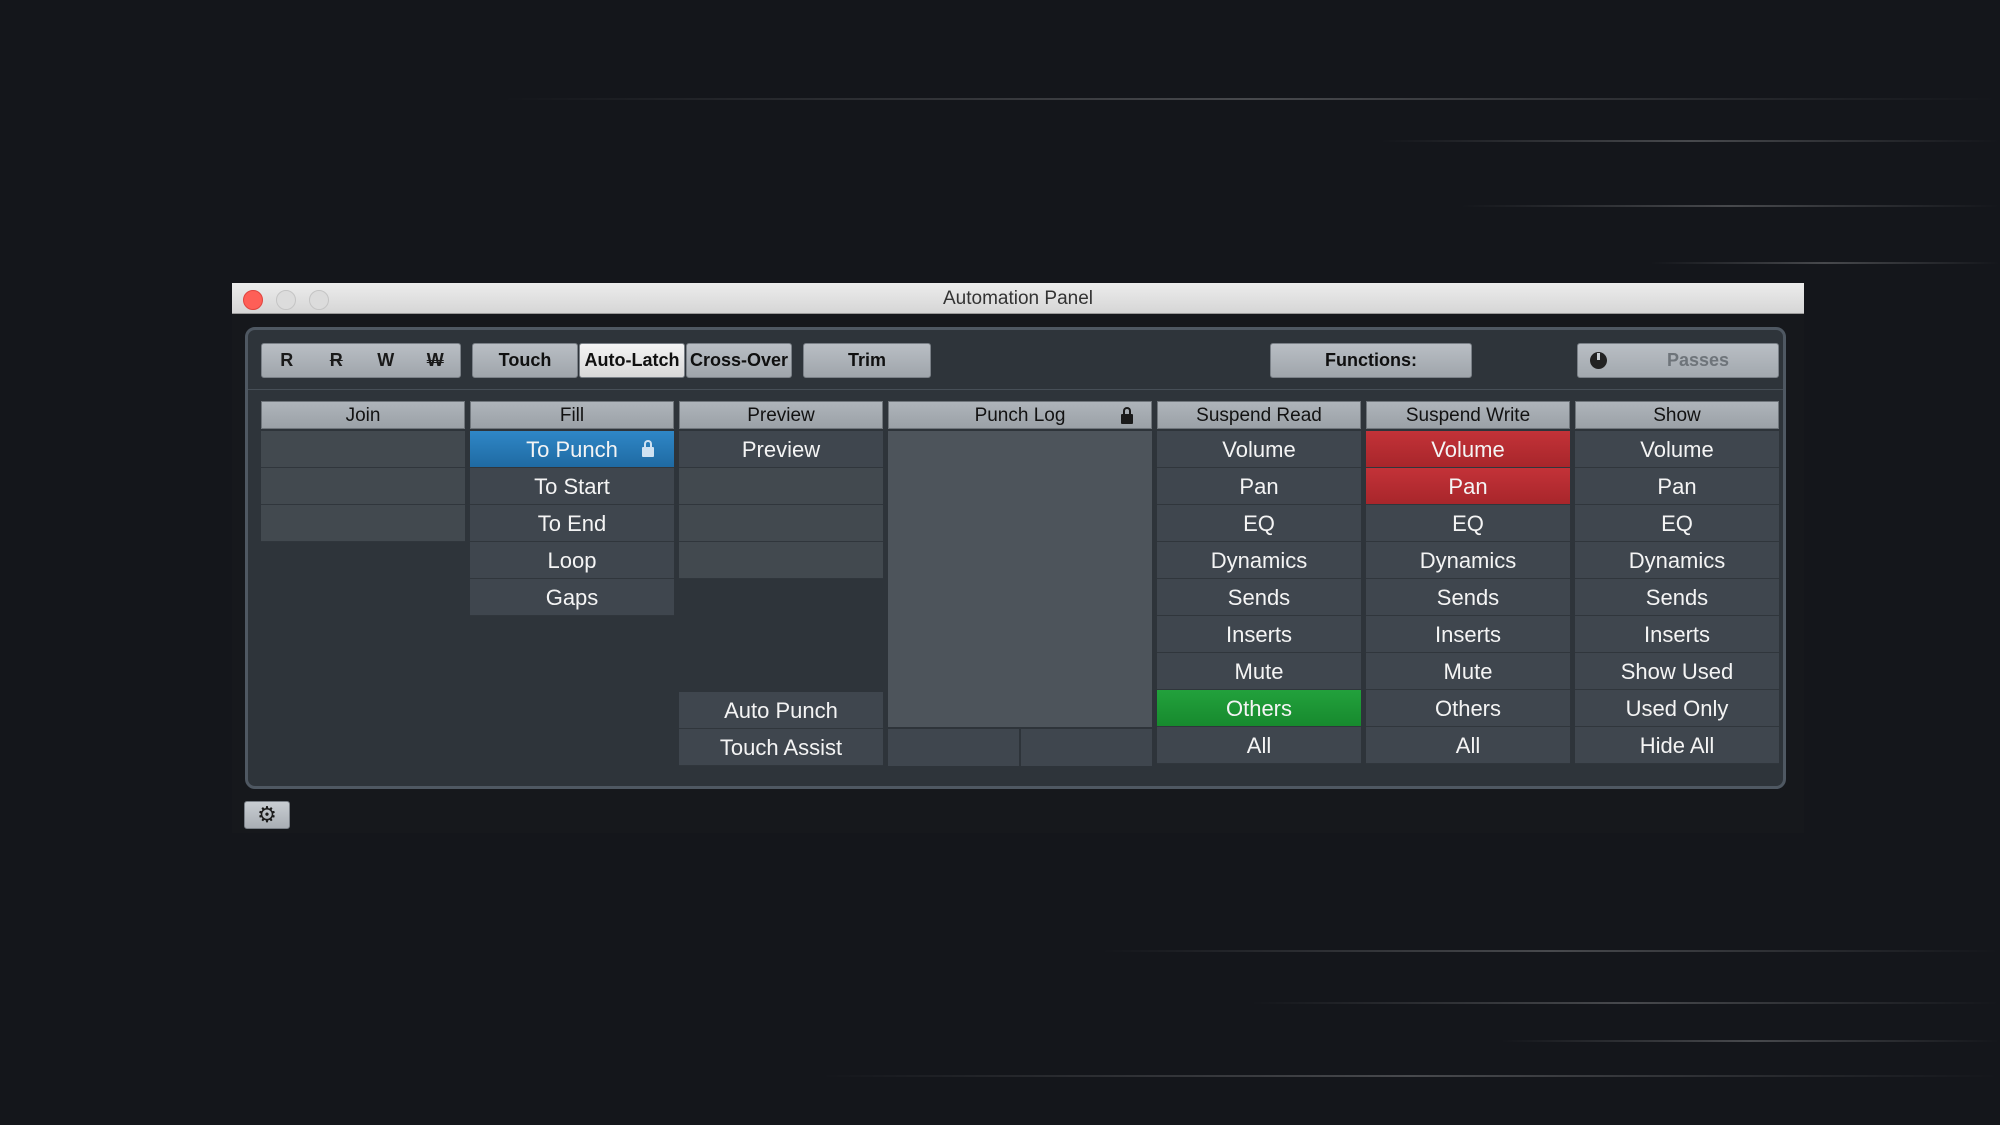 Image resolution: width=2000 pixels, height=1125 pixels. I want to click on punch-log-column: Punch Log, so click(1020, 587).